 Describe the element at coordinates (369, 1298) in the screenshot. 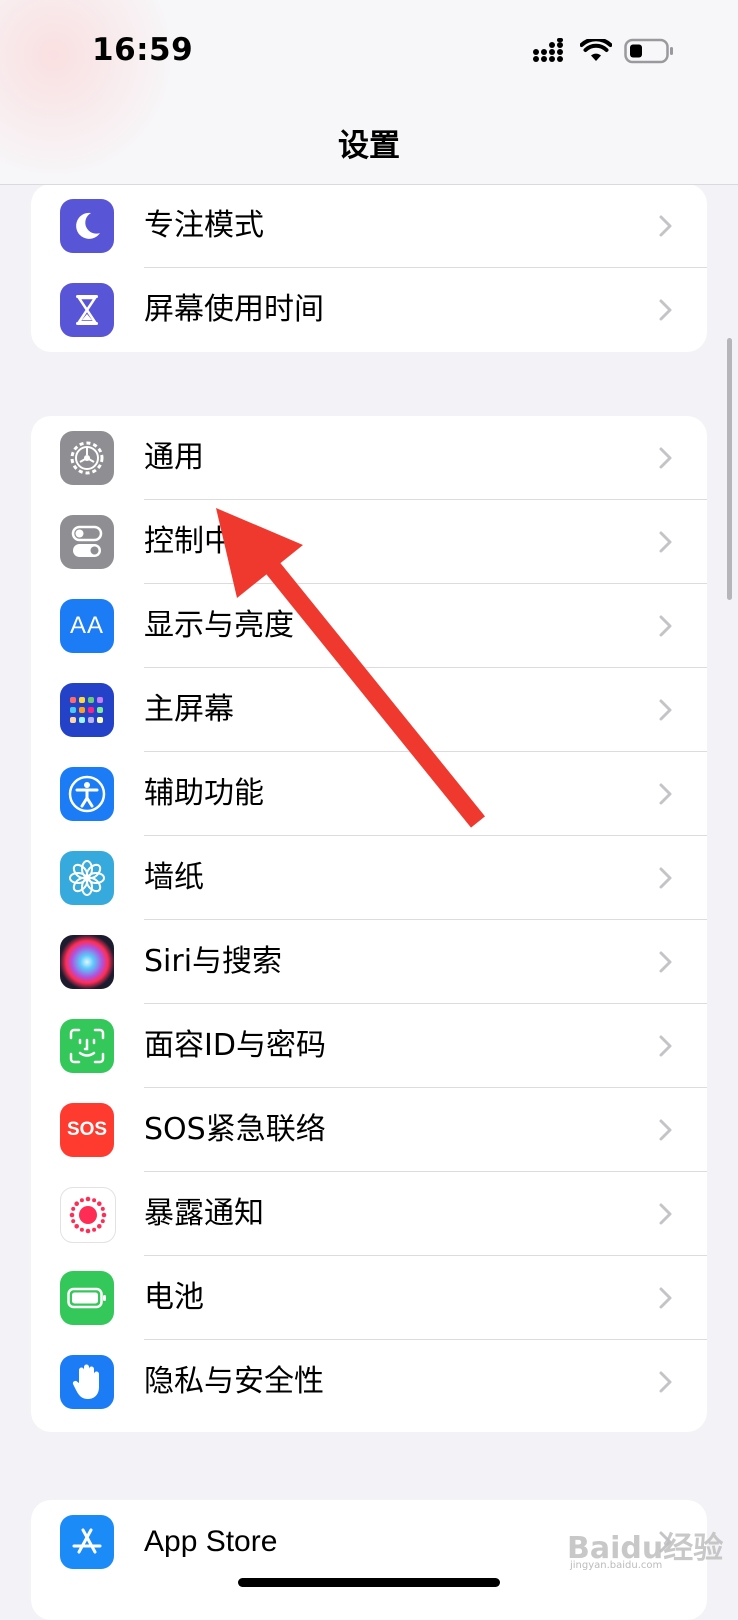

I see `settings-row-battery: 电池` at that location.